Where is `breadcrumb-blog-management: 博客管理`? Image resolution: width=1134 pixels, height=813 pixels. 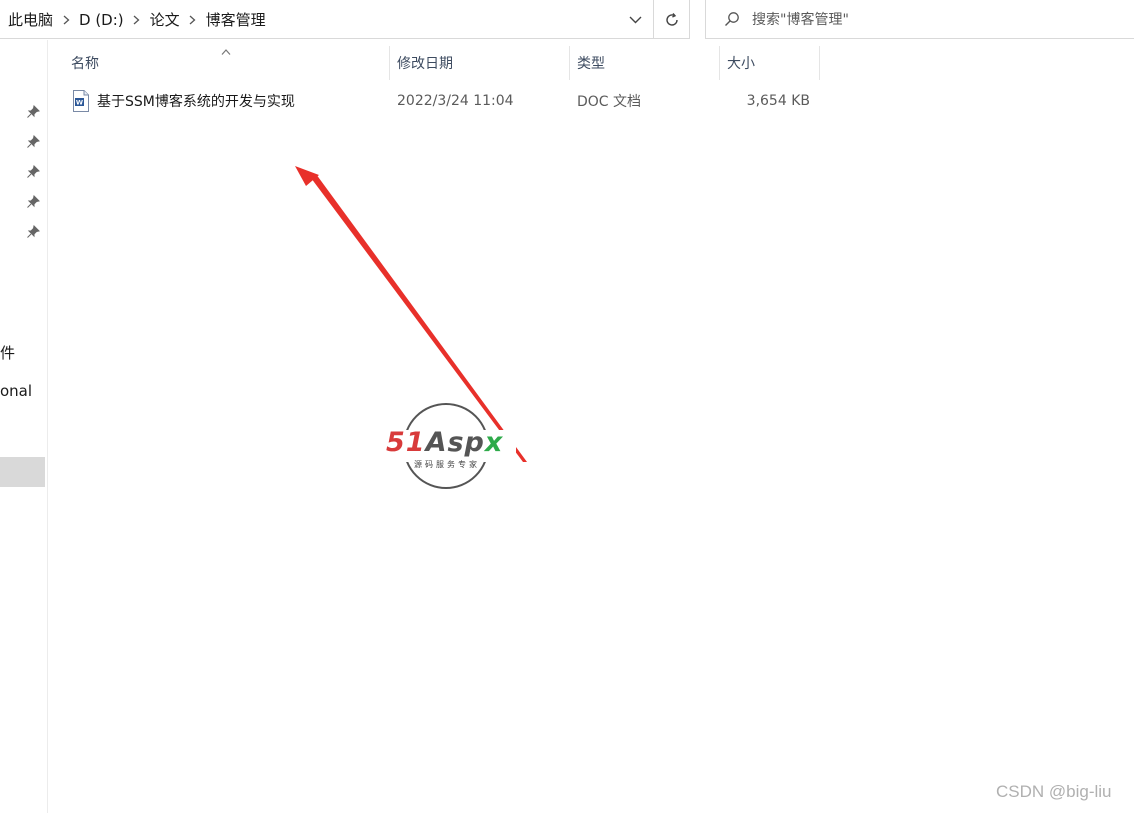
breadcrumb-blog-management: 博客管理 is located at coordinates (236, 19).